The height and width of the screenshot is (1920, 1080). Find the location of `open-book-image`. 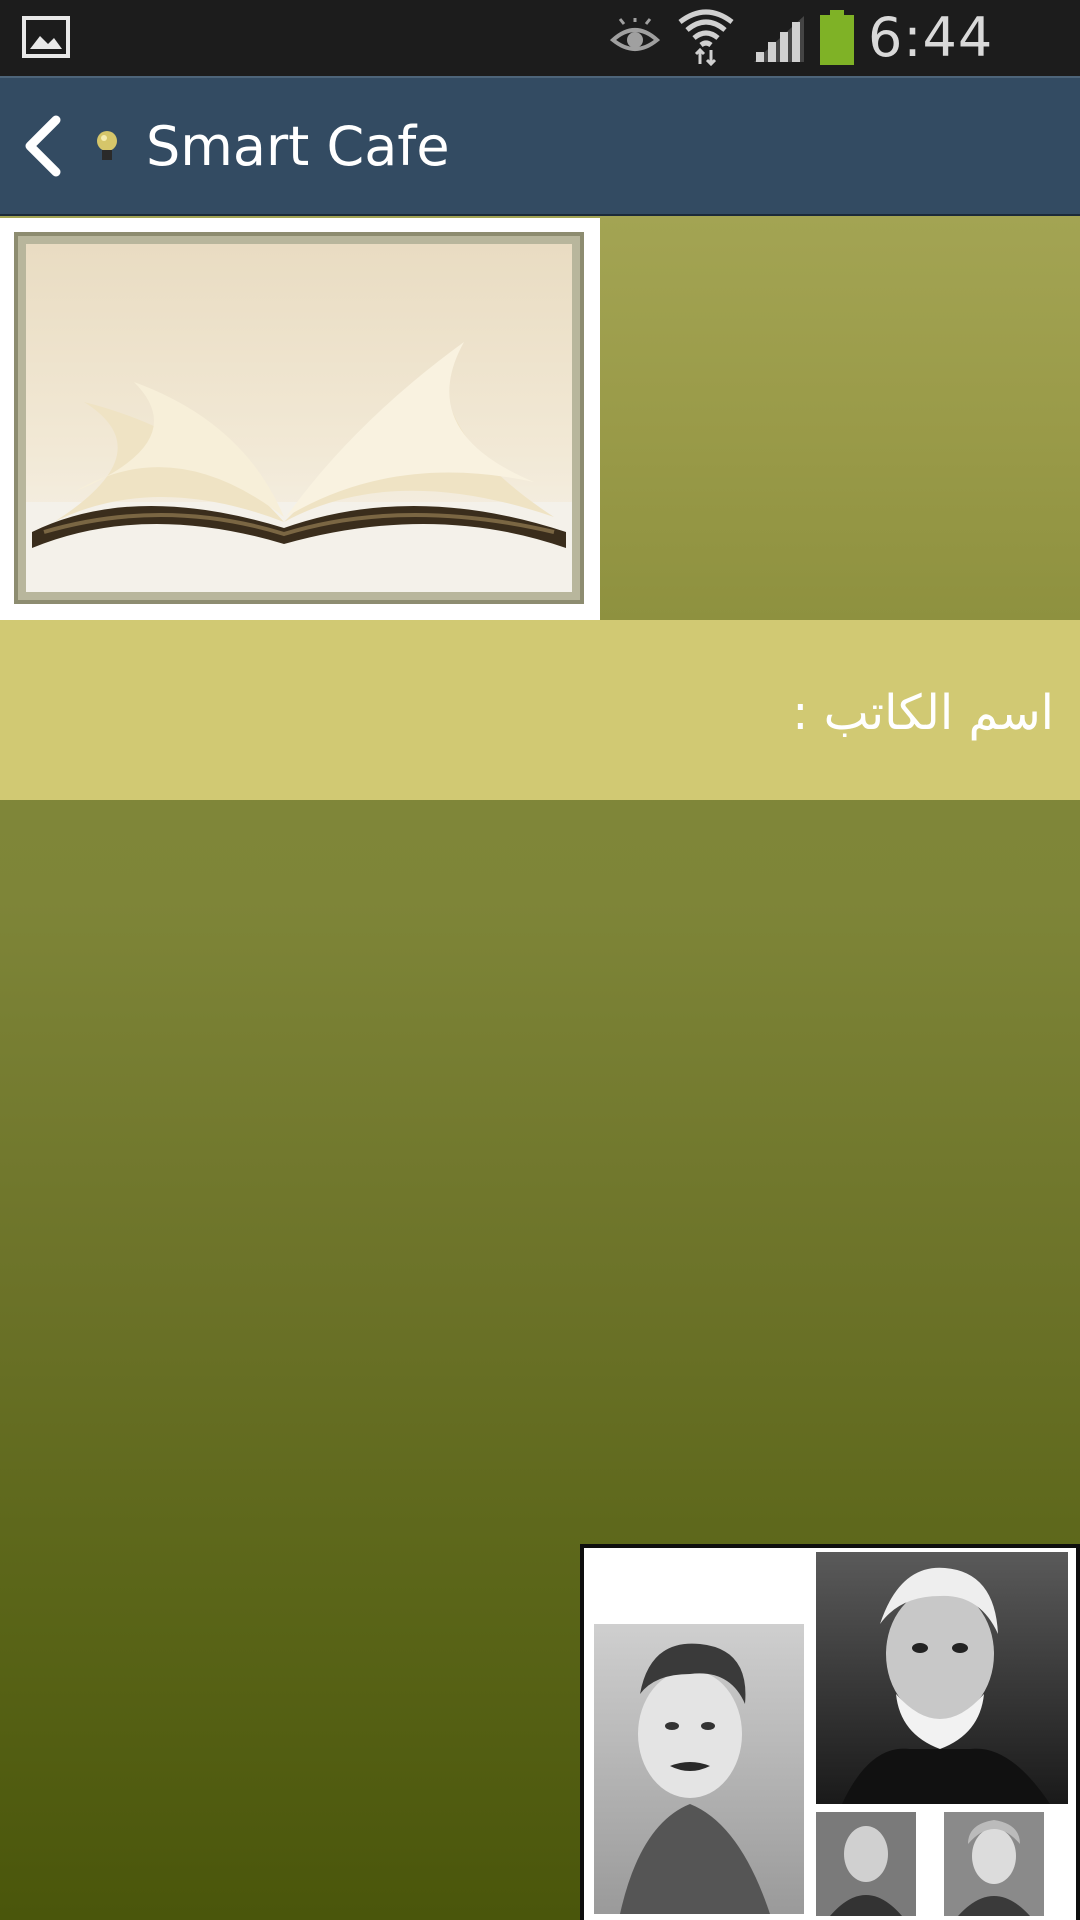

open-book-image is located at coordinates (299, 418).